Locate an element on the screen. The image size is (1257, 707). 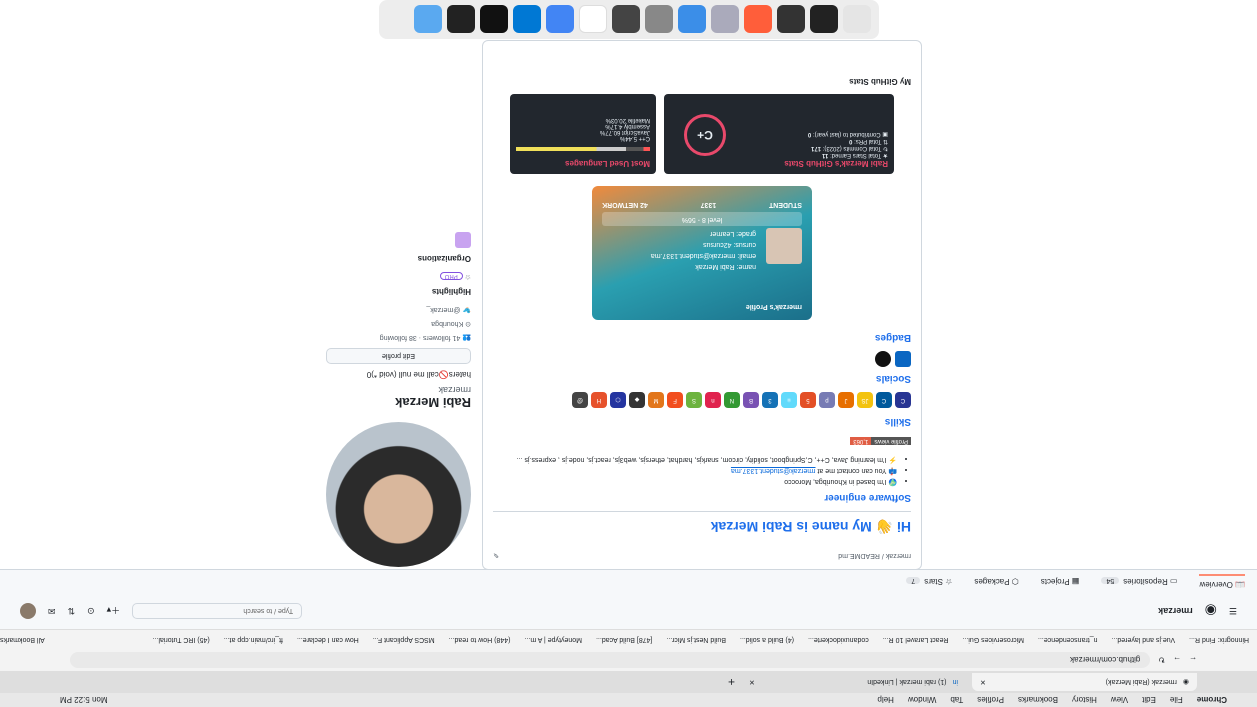
react-icon: ⚛ is located at coordinates (789, 400).